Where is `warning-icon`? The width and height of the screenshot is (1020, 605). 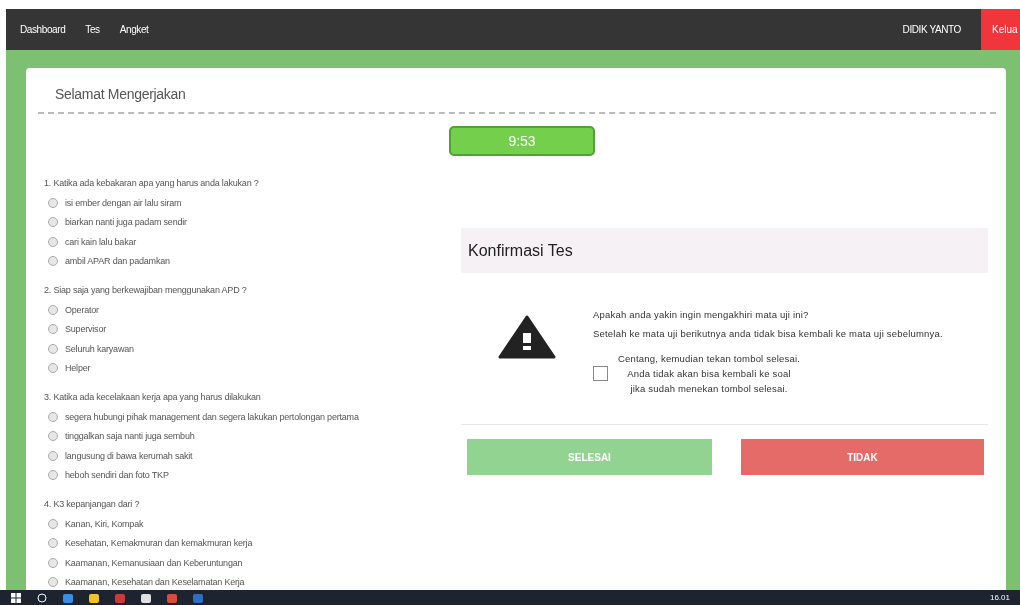
warning-icon is located at coordinates (527, 337).